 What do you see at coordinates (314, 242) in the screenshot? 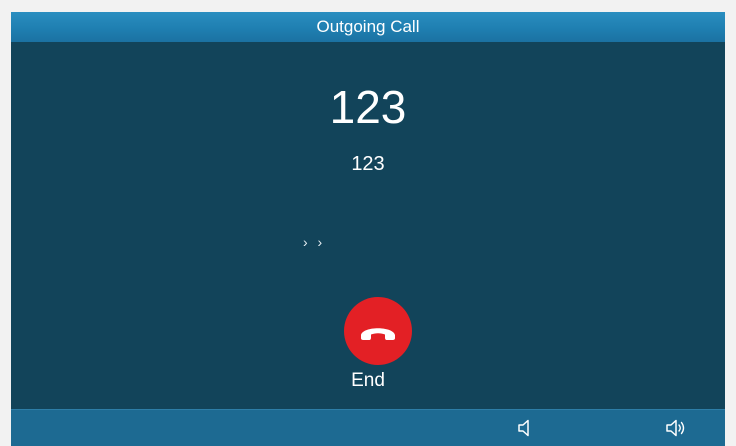
I see `call-progress-indicator: › ›` at bounding box center [314, 242].